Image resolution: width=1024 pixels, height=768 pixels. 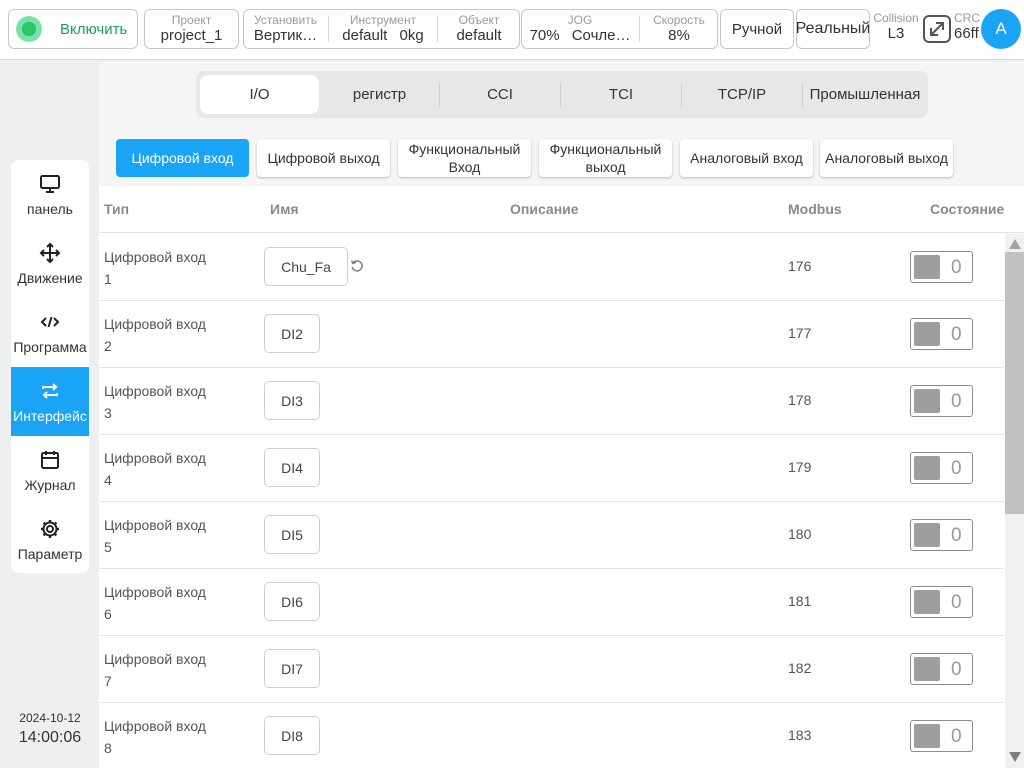 What do you see at coordinates (815, 209) in the screenshot?
I see `column-header-modbus: Modbus` at bounding box center [815, 209].